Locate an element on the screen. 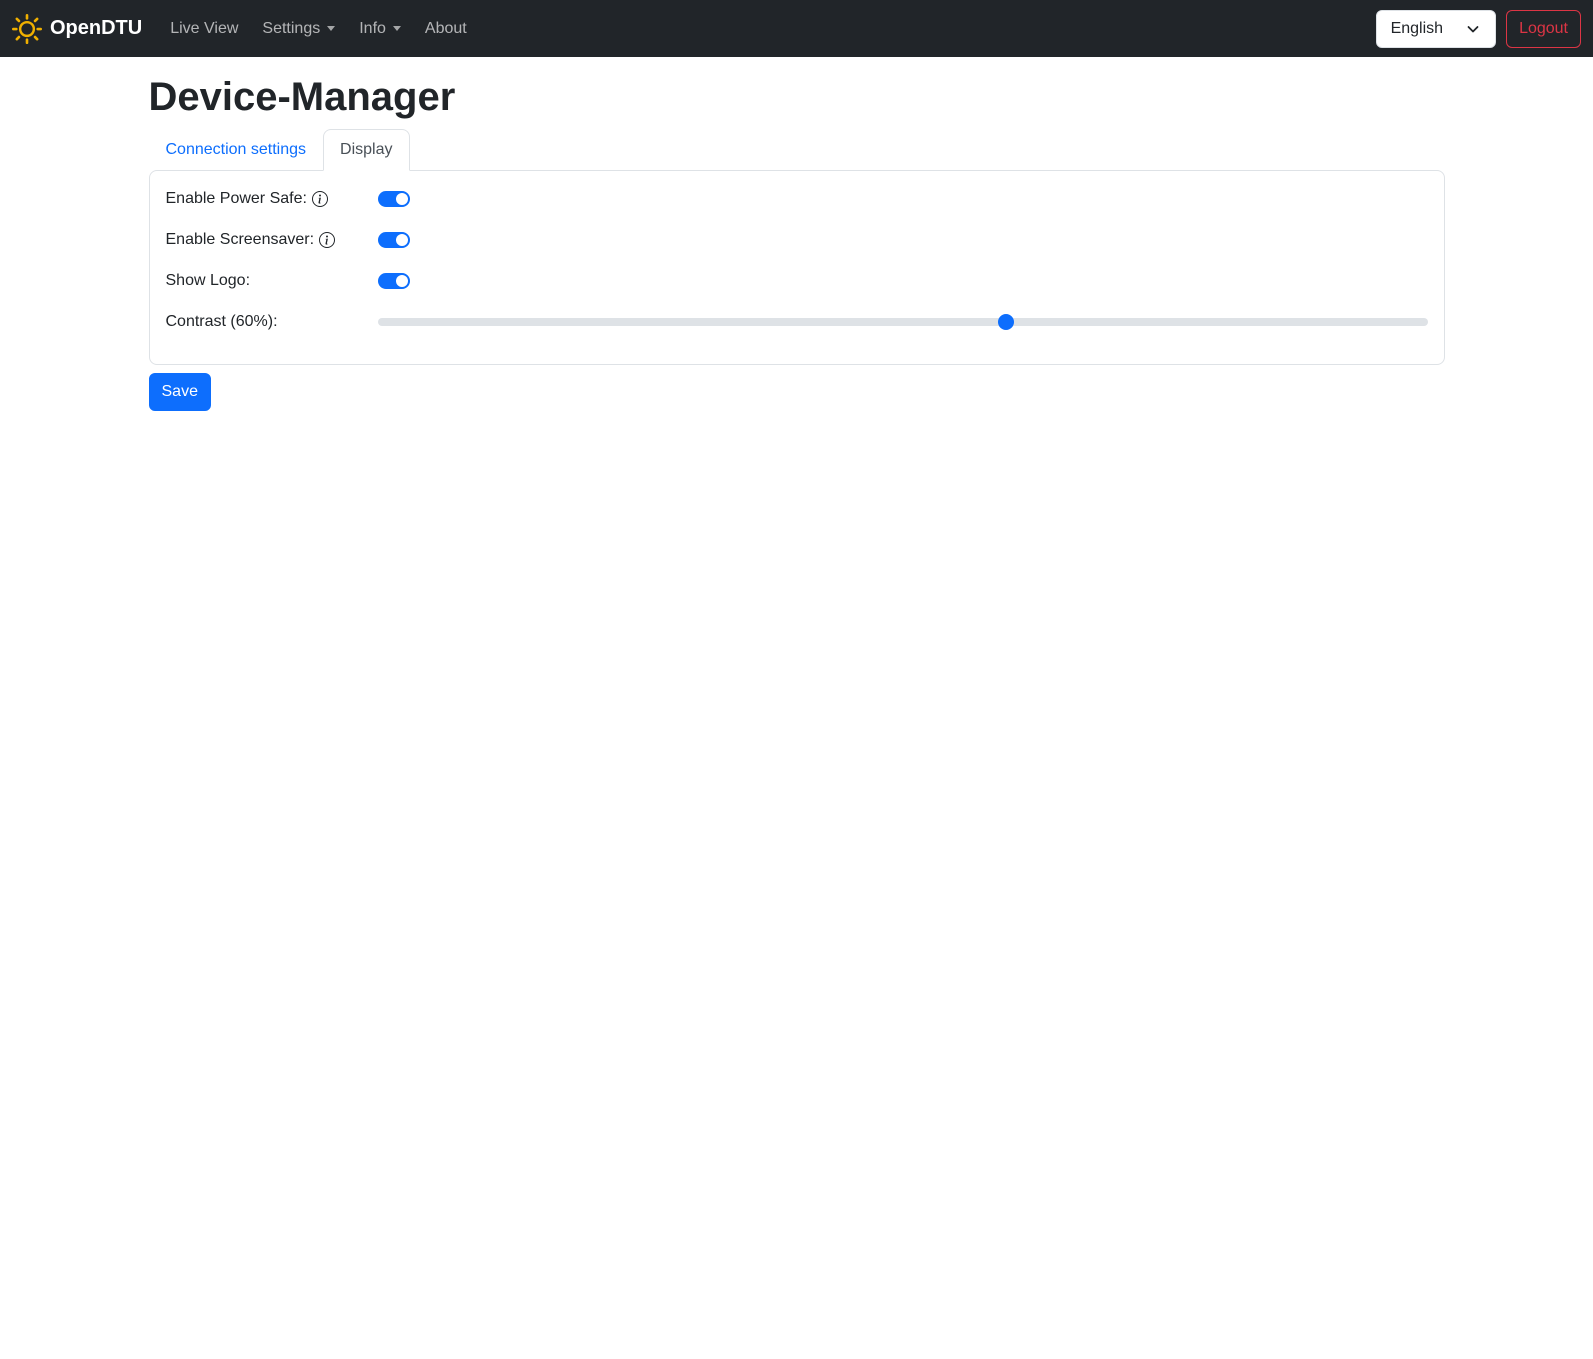 The height and width of the screenshot is (1359, 1593). field-label-text: Enable Power Safe: is located at coordinates (236, 198).